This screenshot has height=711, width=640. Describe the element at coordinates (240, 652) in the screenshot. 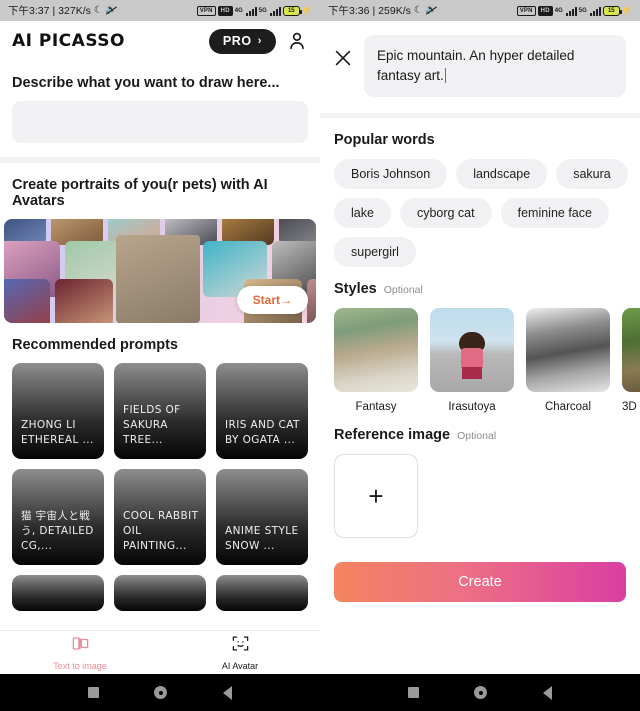

I see `tab-ai-avatar: AI Avatar` at that location.